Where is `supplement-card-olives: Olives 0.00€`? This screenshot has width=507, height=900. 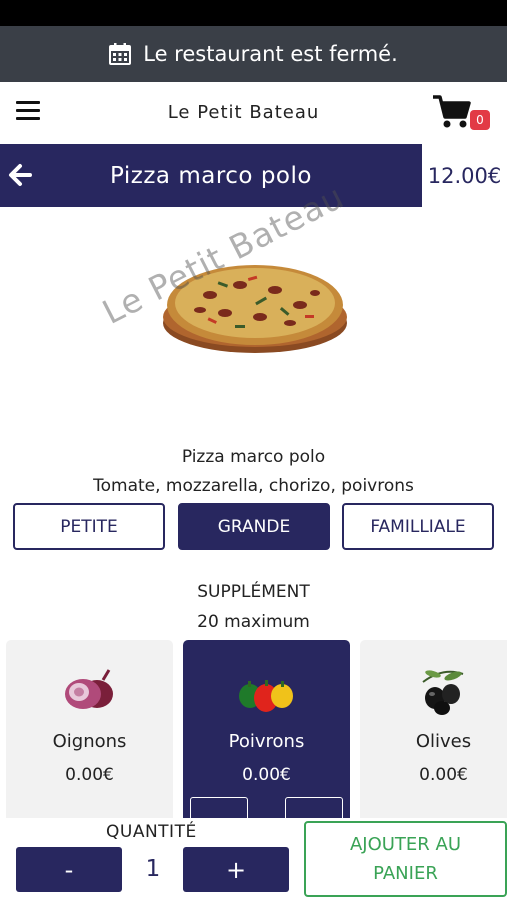
supplement-card-olives: Olives 0.00€ is located at coordinates (433, 735).